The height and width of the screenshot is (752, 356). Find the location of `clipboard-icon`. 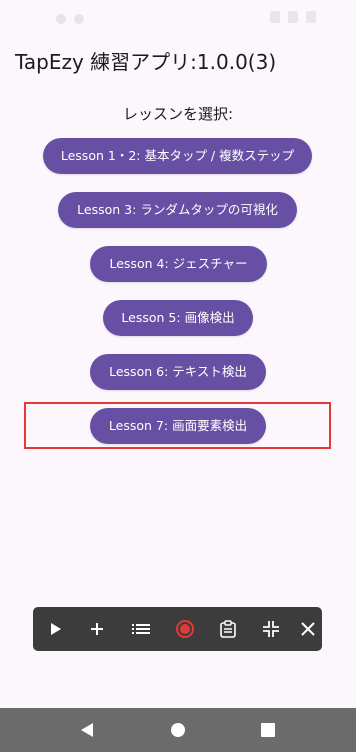

clipboard-icon is located at coordinates (228, 629).